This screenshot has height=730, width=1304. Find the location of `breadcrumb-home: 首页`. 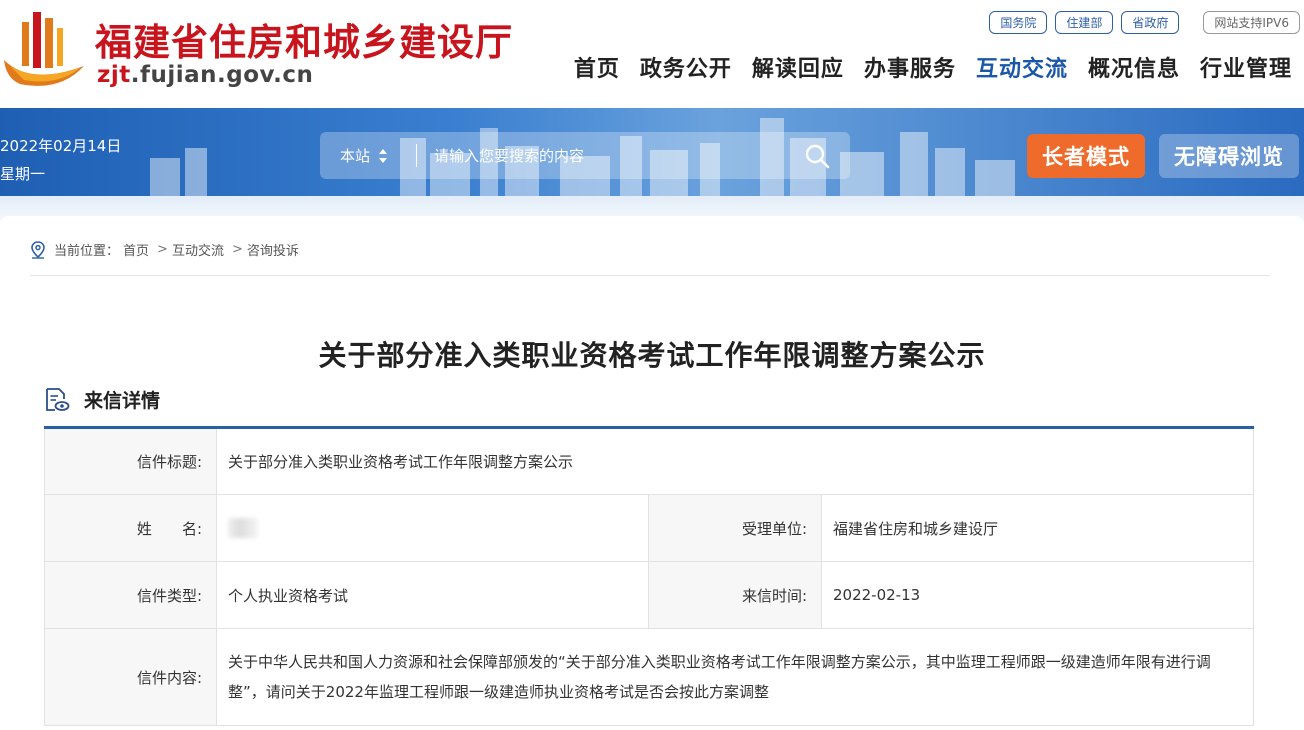

breadcrumb-home: 首页 is located at coordinates (136, 249).